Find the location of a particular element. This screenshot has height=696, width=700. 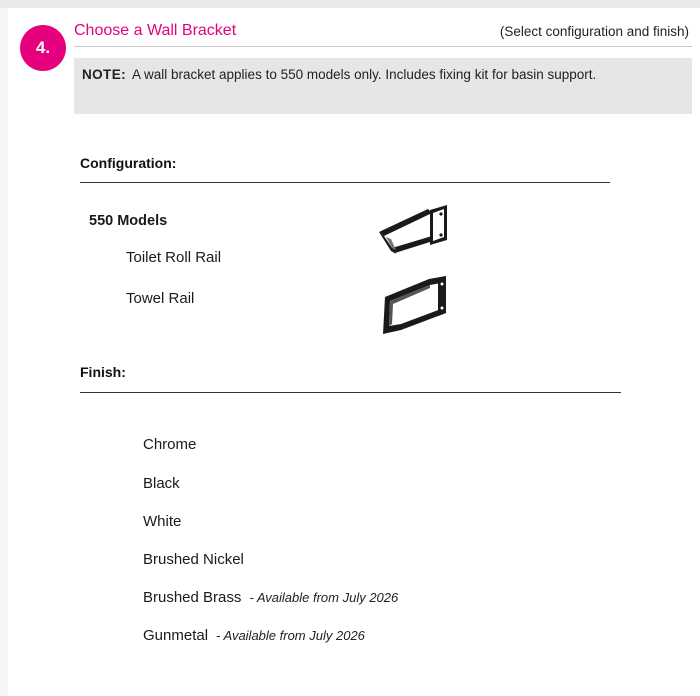

finish-option-label: Chrome is located at coordinates (170, 444).